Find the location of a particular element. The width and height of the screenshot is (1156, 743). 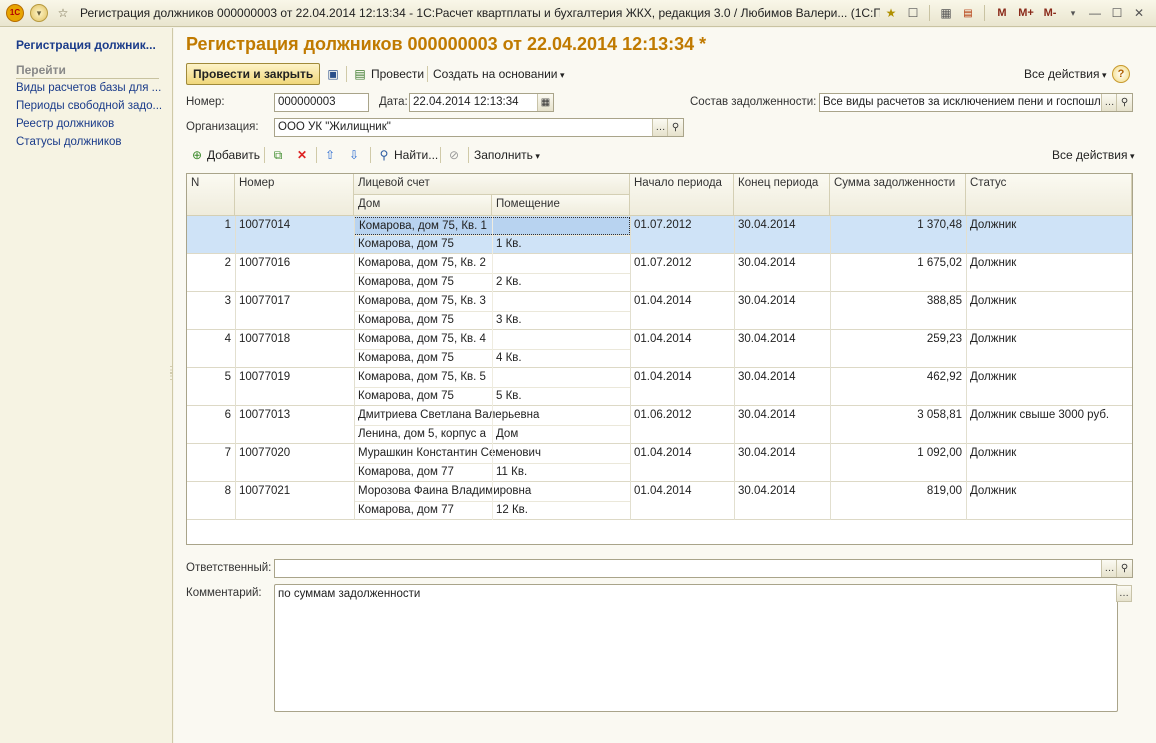

cell-room: 2 Кв. is located at coordinates (561, 282).